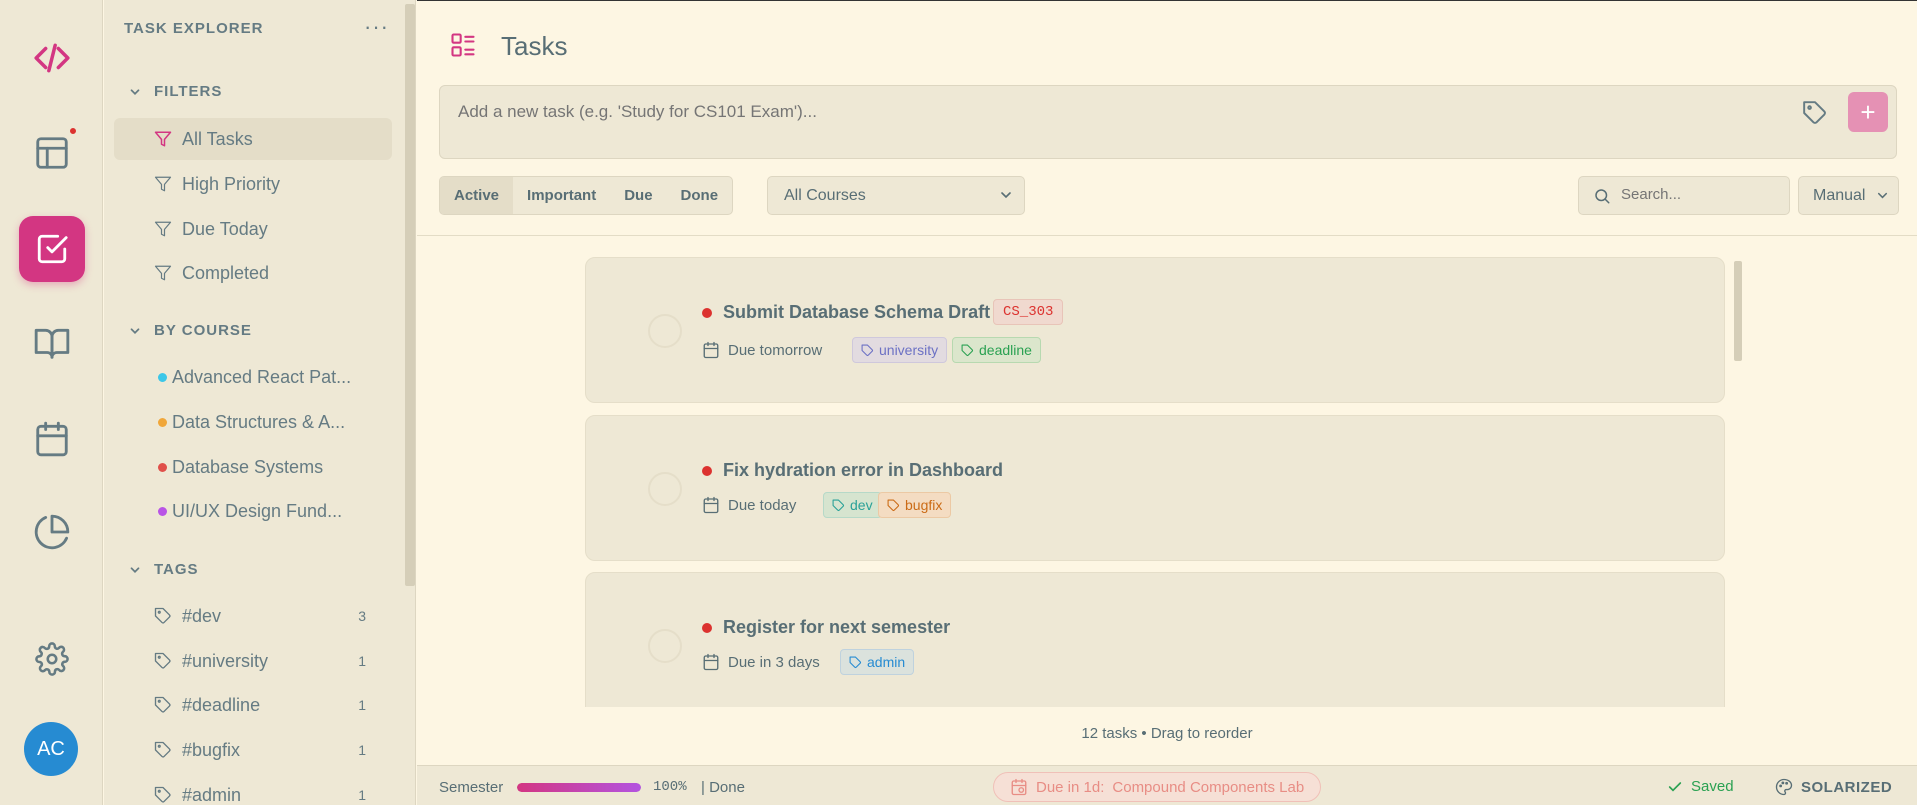 The image size is (1917, 805). Describe the element at coordinates (1602, 196) in the screenshot. I see `search-icon` at that location.